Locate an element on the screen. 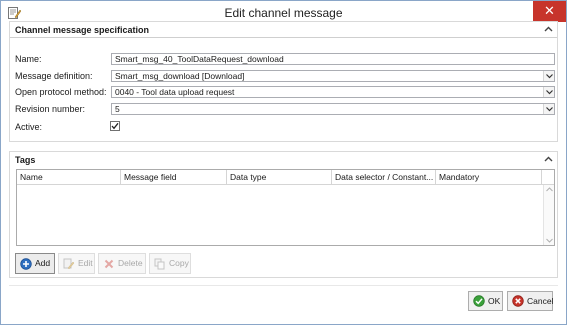 The height and width of the screenshot is (325, 567). message-definition-value: Smart_msg_download [Download] is located at coordinates (180, 76).